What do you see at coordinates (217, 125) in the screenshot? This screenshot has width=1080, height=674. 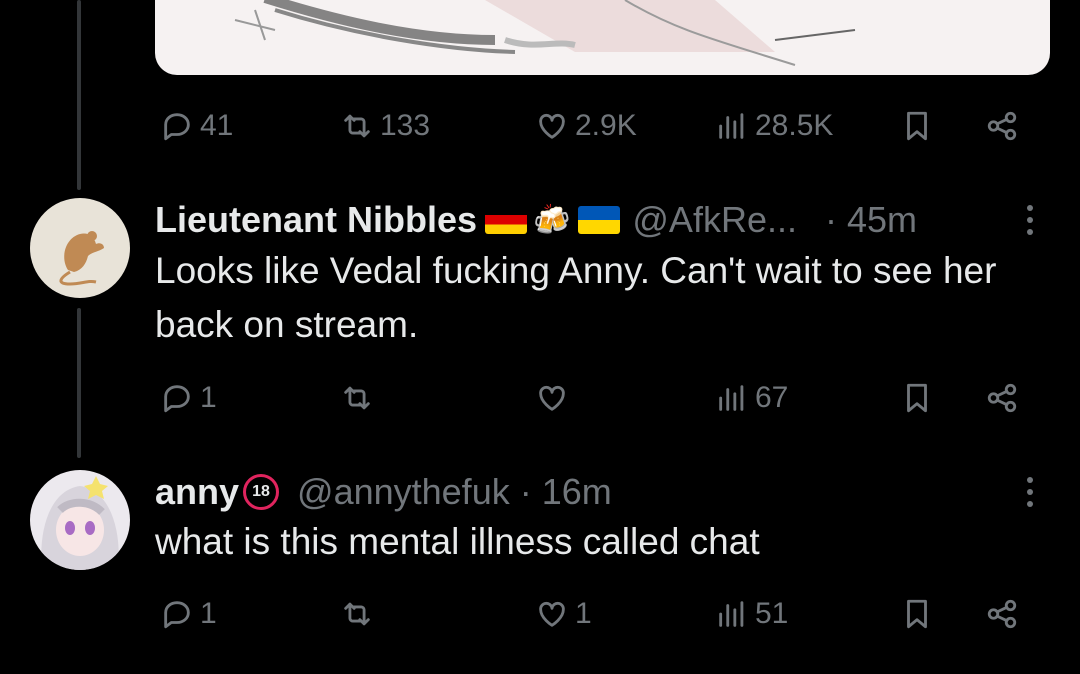 I see `reply-count: 41` at bounding box center [217, 125].